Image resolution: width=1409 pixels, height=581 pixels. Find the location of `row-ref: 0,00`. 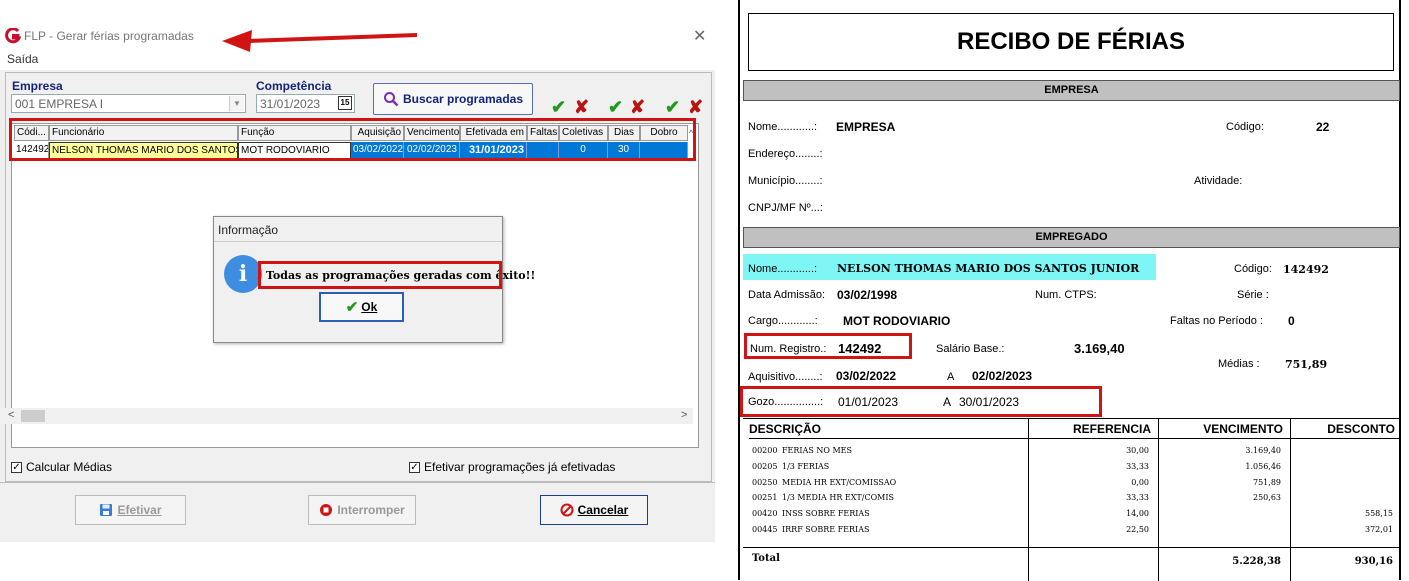

row-ref: 0,00 is located at coordinates (1140, 482).